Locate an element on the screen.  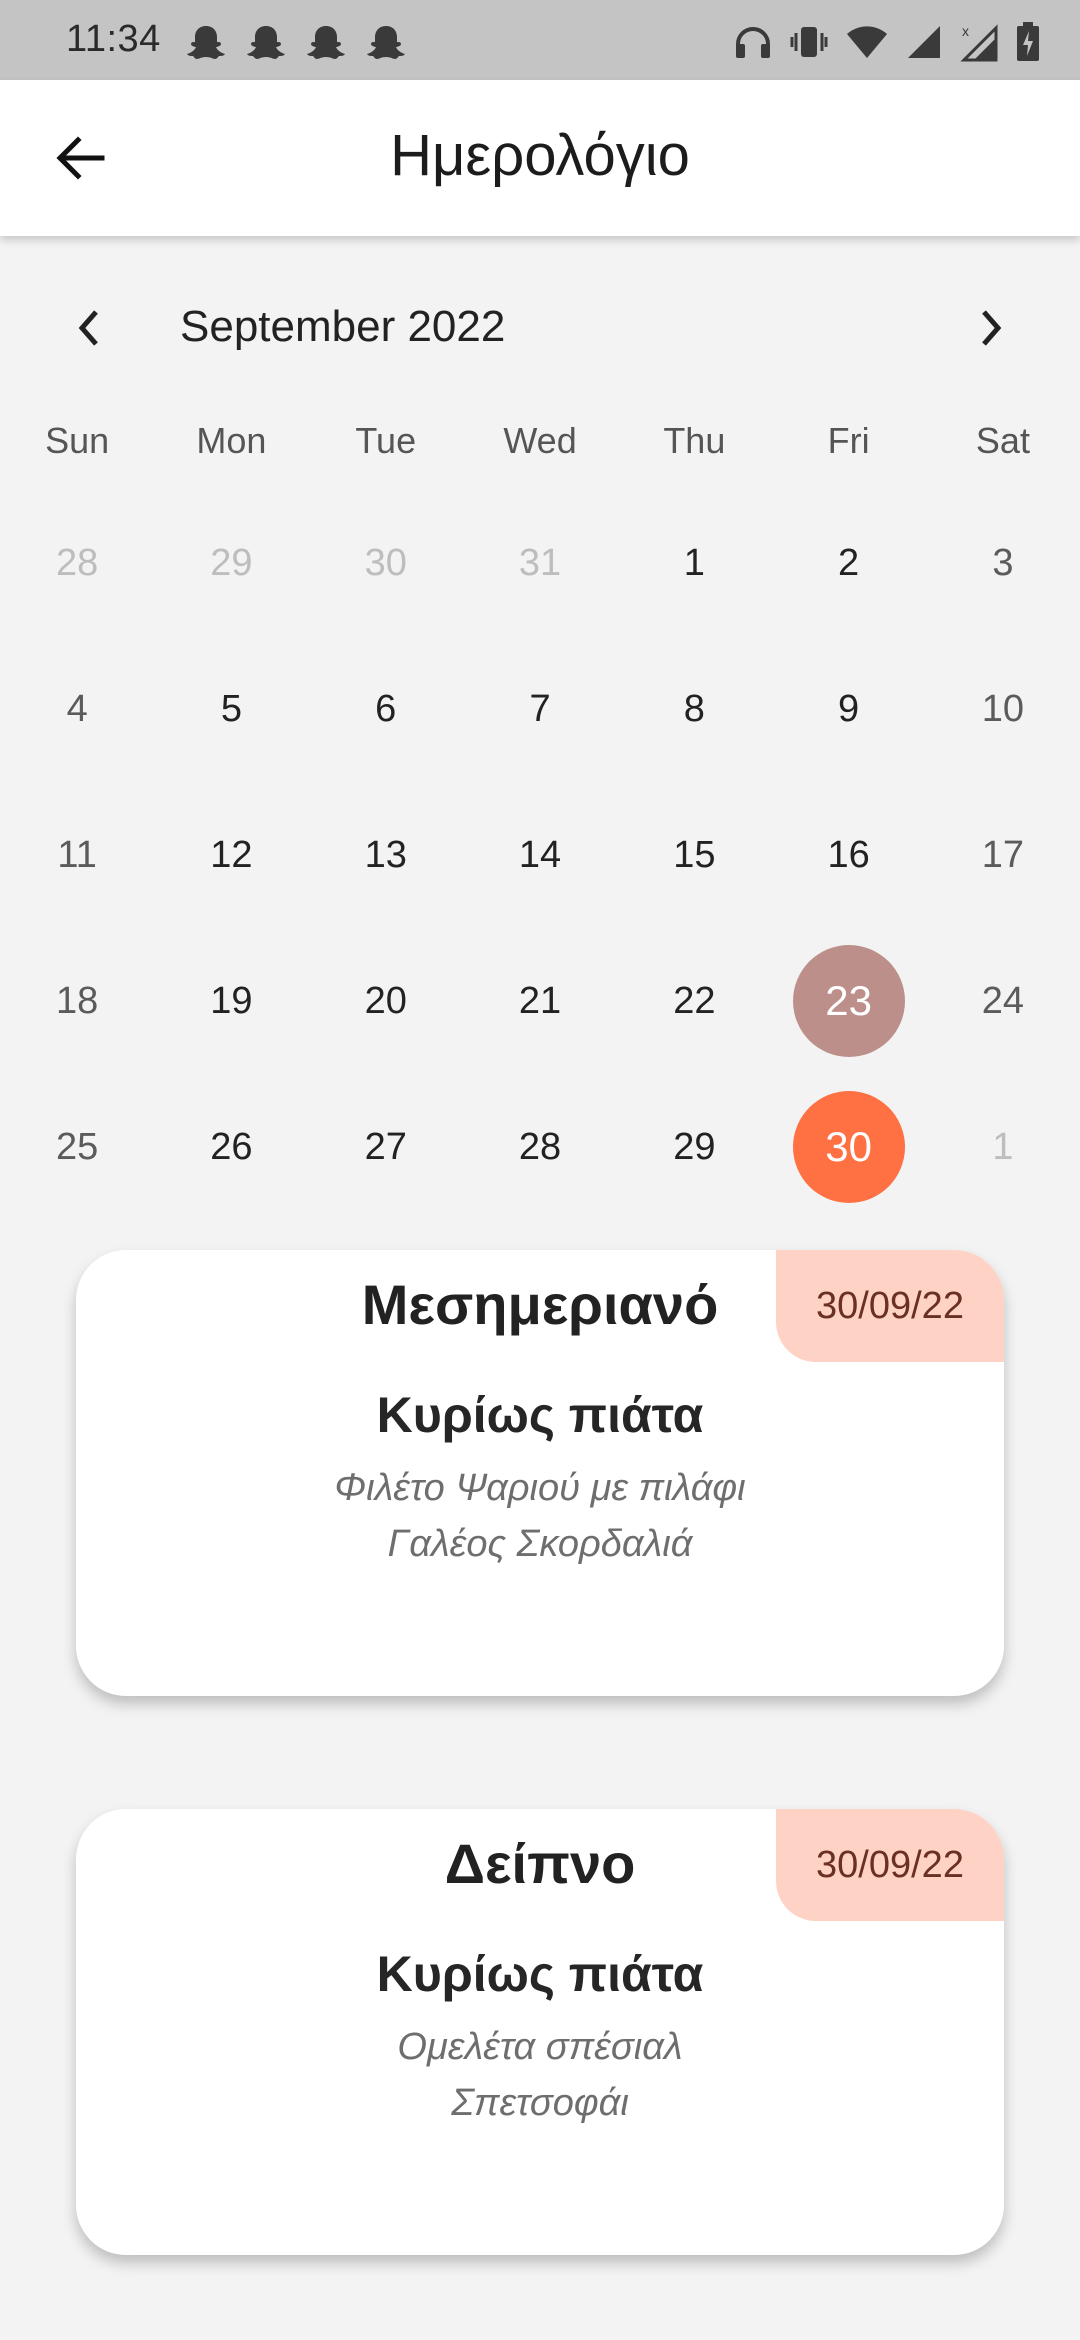
dish-item: Γαλέος Σκορδαλιά is located at coordinates (540, 1544).